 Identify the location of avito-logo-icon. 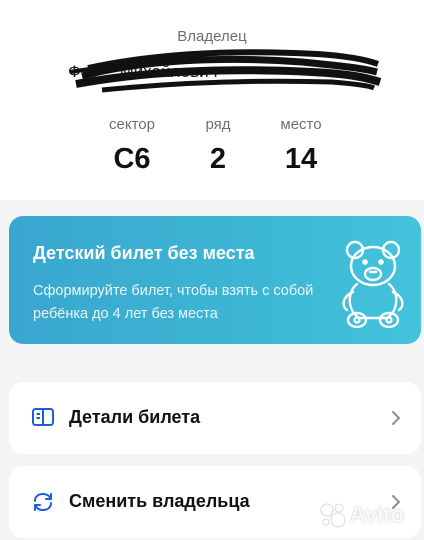
(333, 515).